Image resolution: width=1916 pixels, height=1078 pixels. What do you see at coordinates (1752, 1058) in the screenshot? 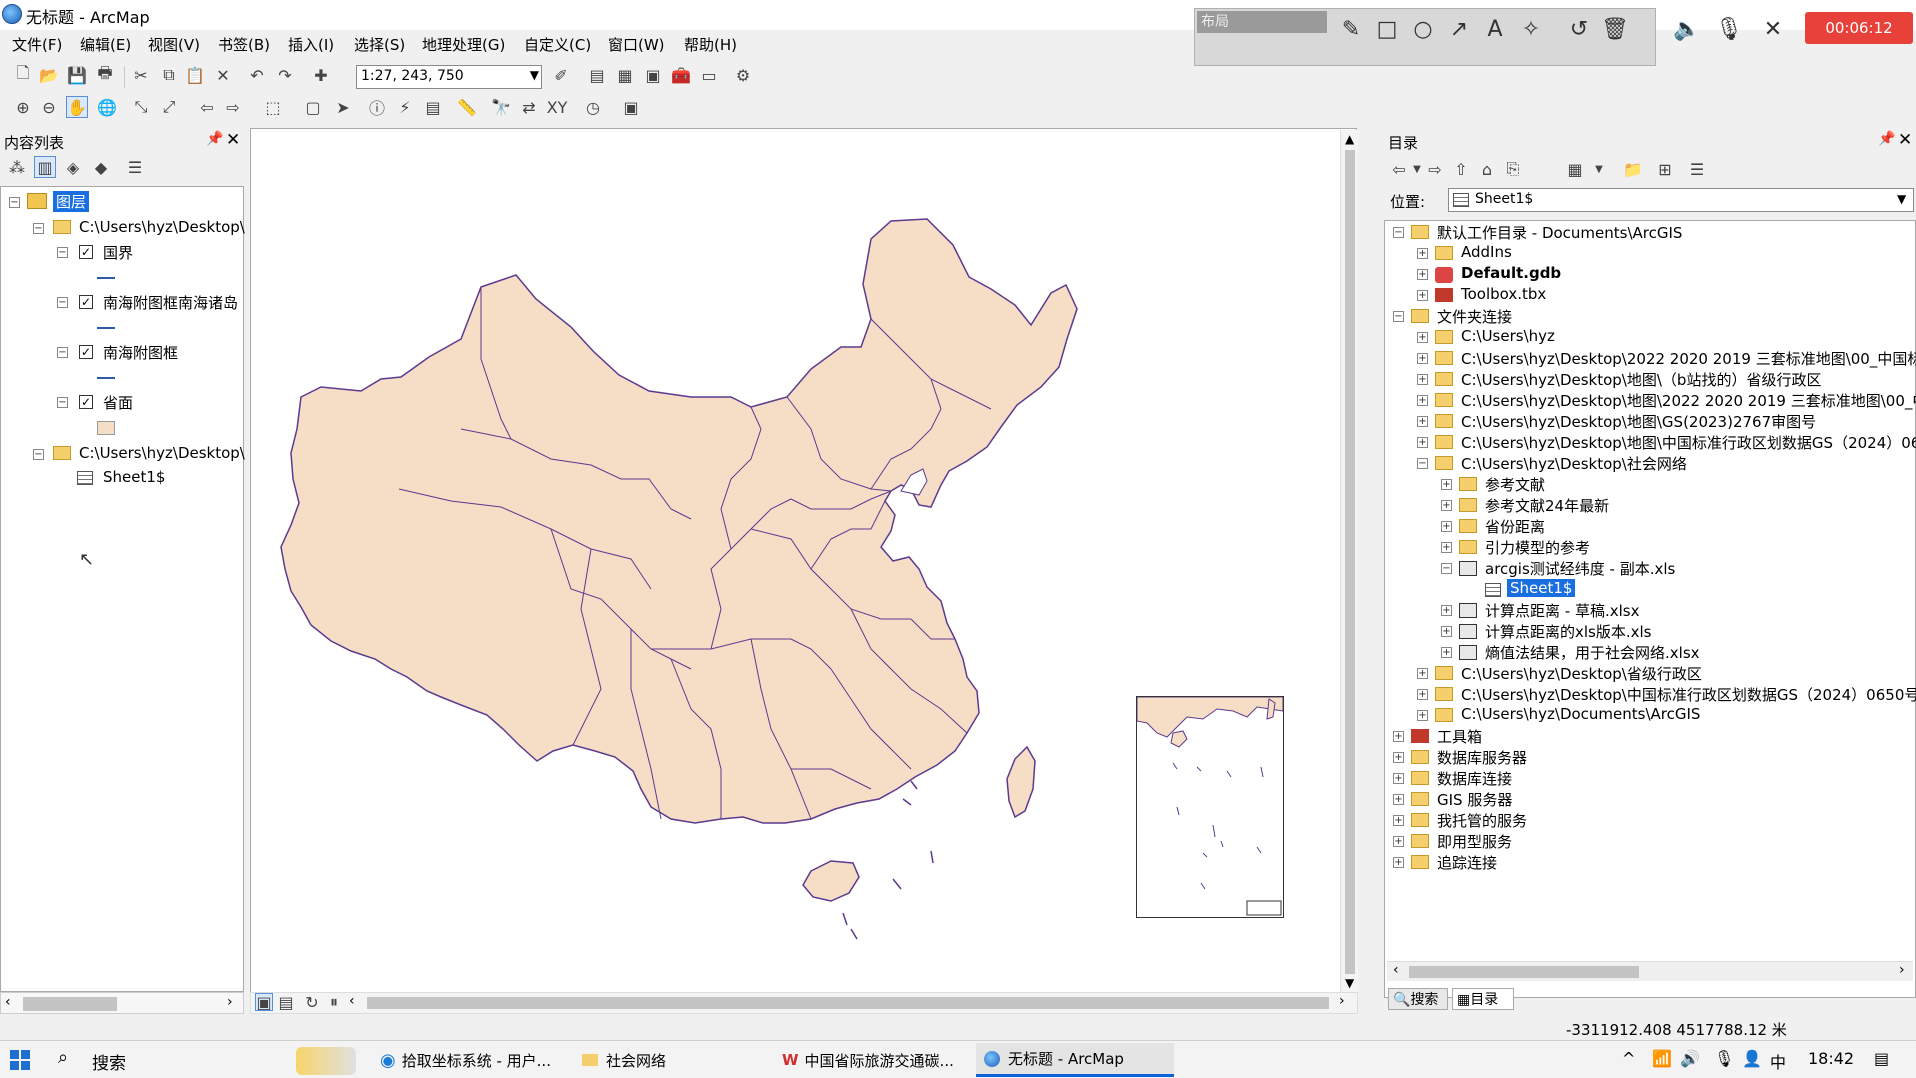
I see `user-icon: 👤` at bounding box center [1752, 1058].